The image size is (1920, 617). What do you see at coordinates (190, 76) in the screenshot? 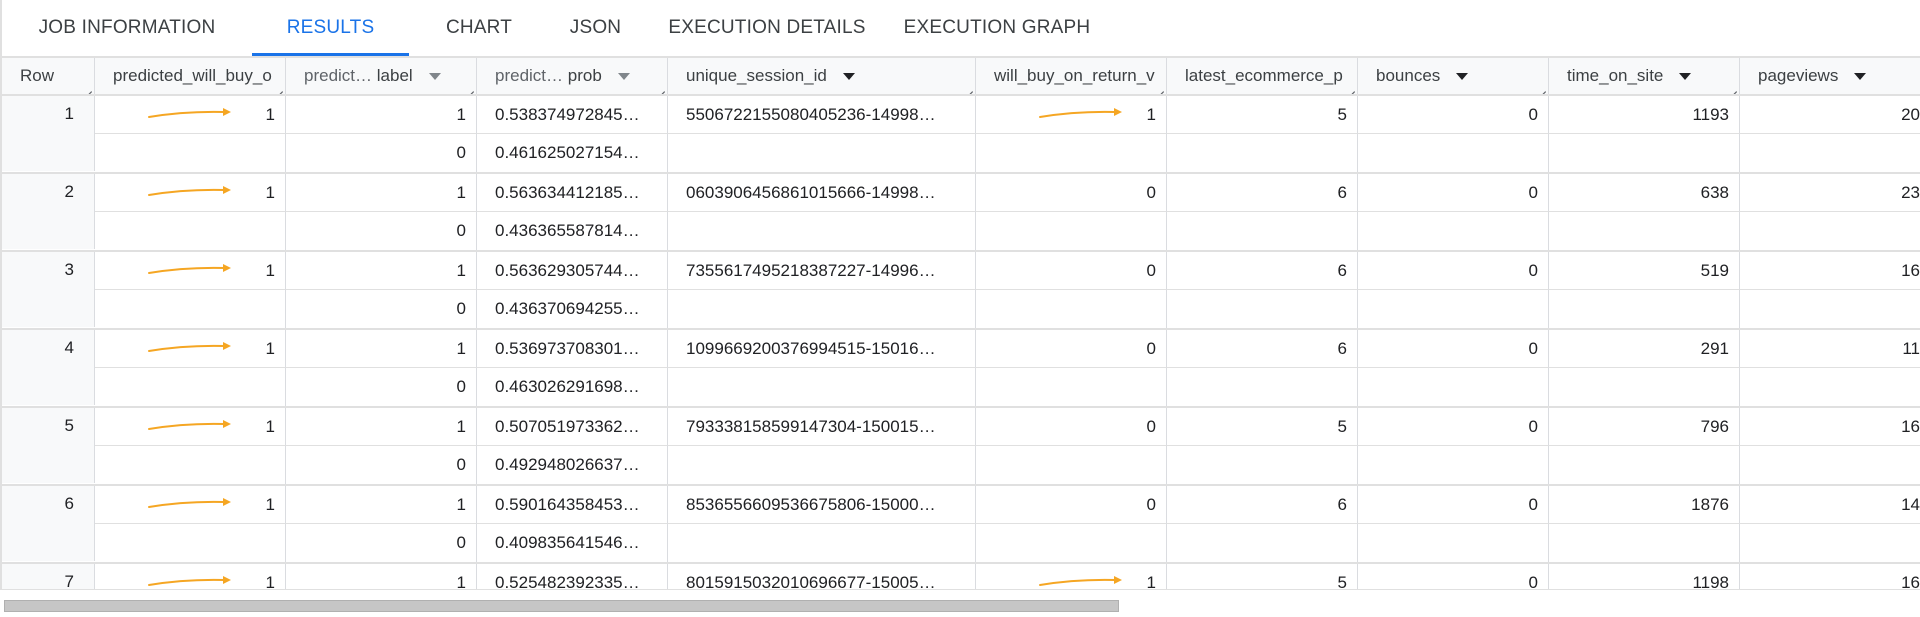
I see `column-header-predicted-will-buy: predicted_will_buy_o` at bounding box center [190, 76].